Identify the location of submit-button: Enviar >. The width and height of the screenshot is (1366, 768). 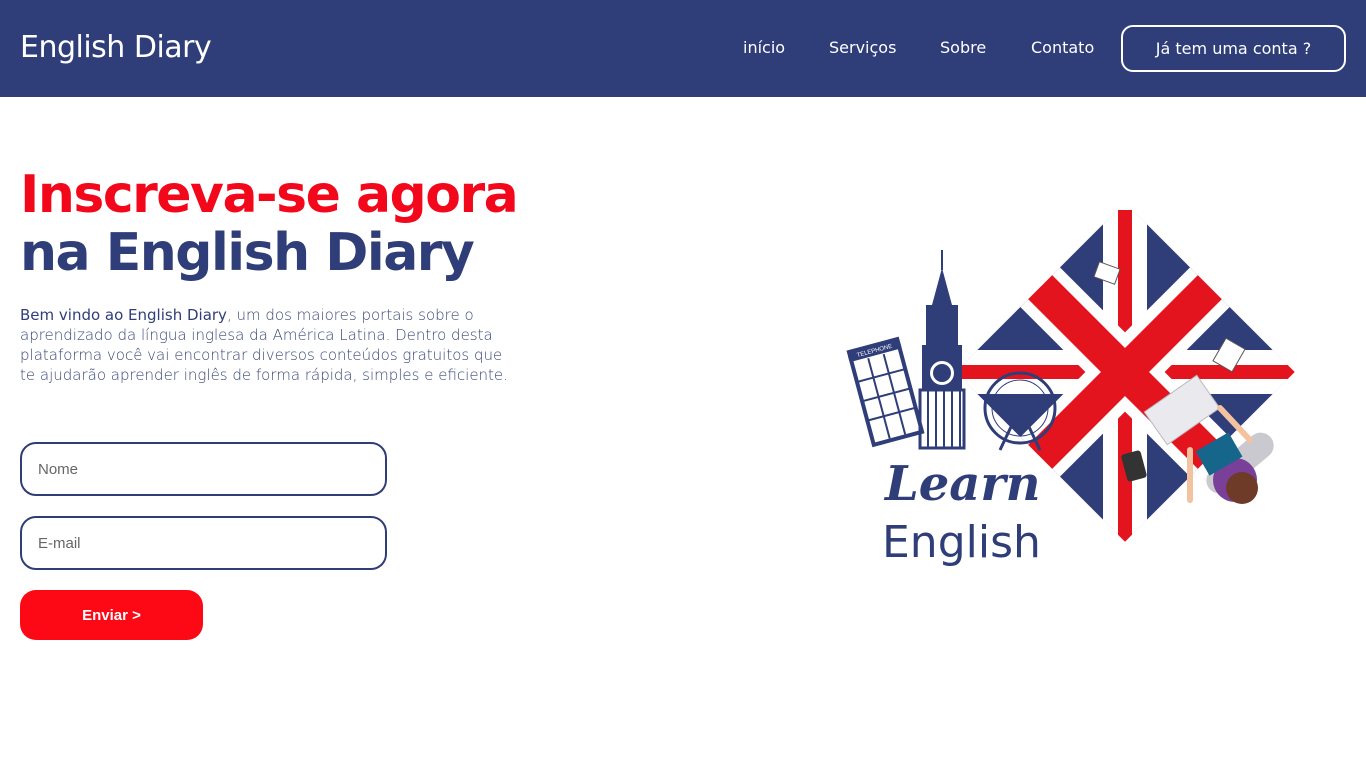
(111, 615).